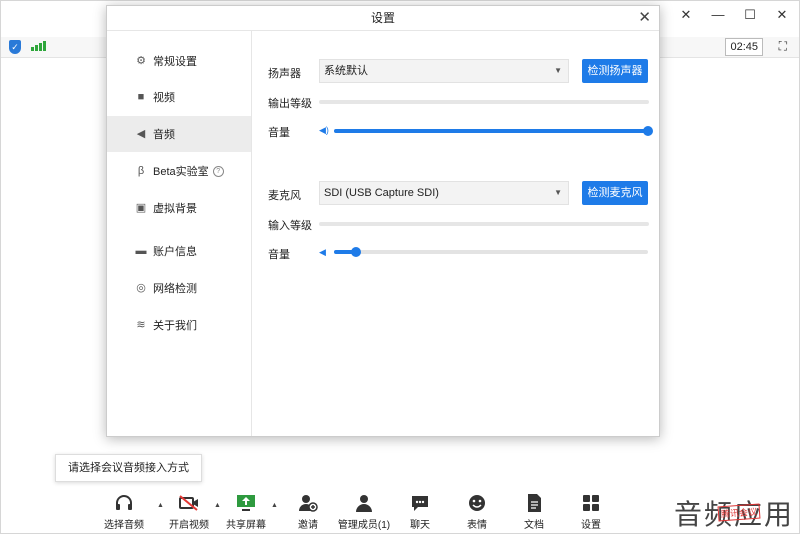  Describe the element at coordinates (534, 503) in the screenshot. I see `document-icon` at that location.